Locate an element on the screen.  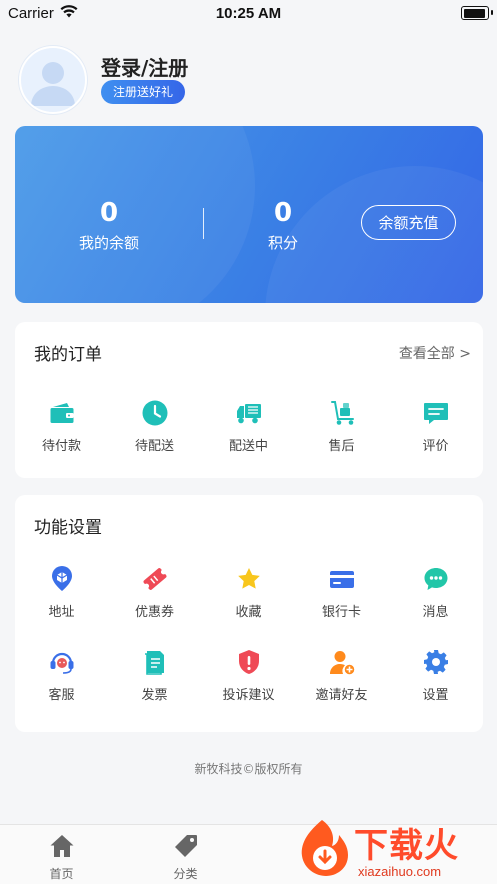
order-in-delivery-label: 配送中 is located at coordinates (248, 446).